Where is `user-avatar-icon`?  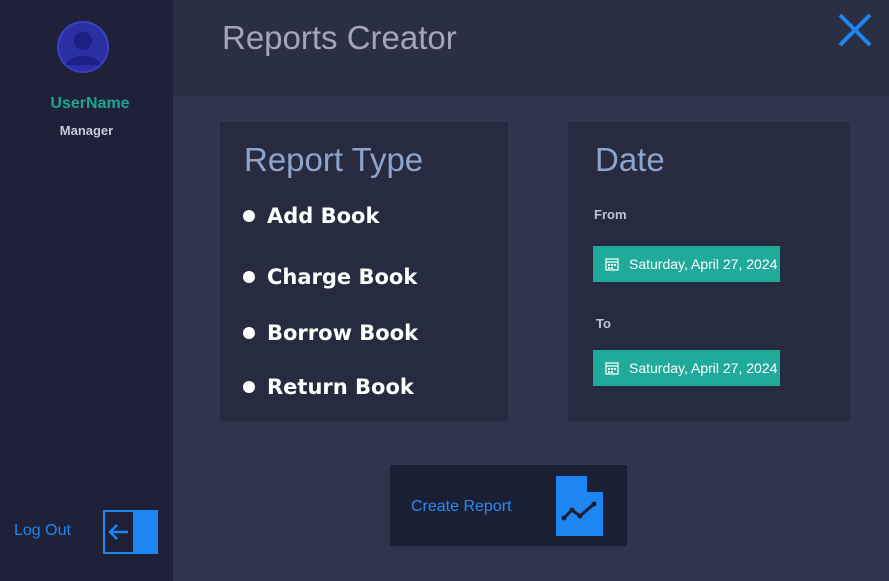
user-avatar-icon is located at coordinates (83, 47).